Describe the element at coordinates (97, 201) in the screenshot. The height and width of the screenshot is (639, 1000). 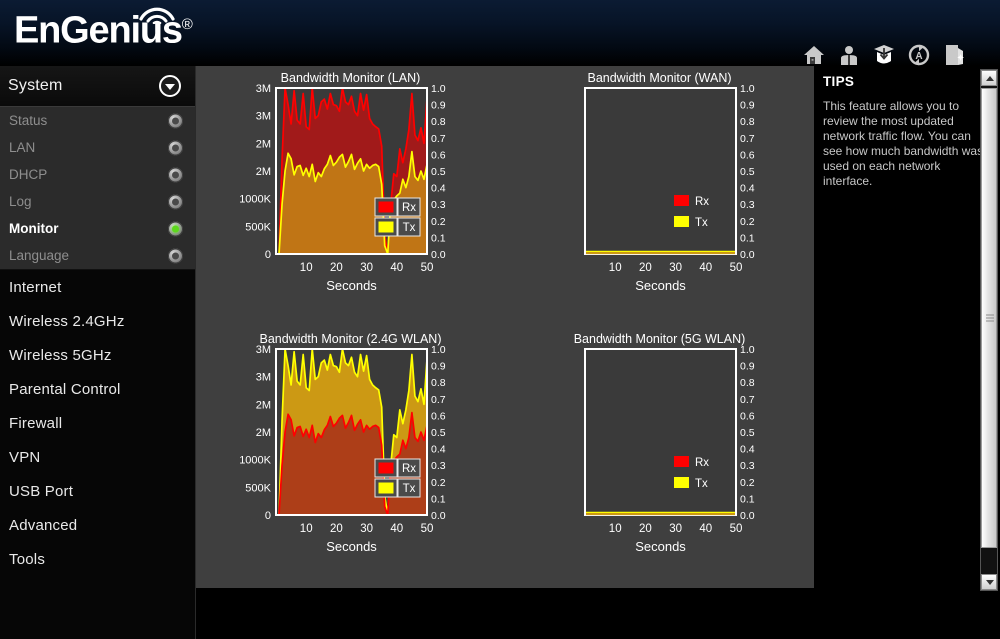
I see `sidebar-item-log: Log` at that location.